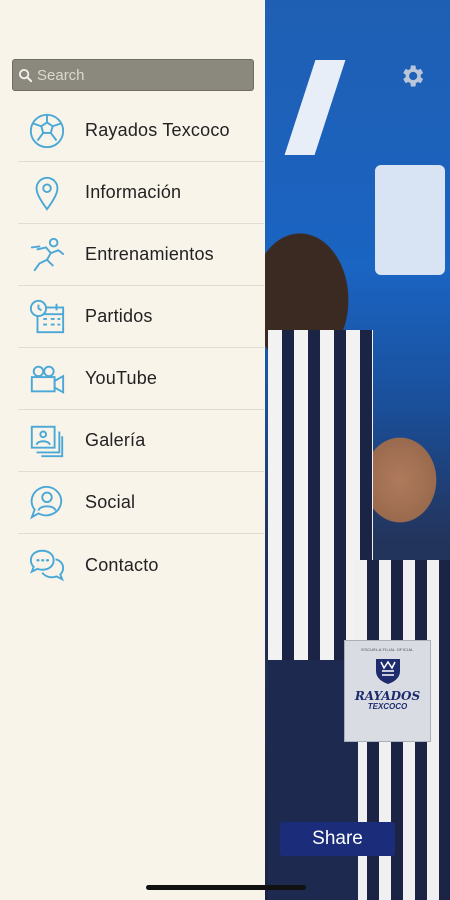  What do you see at coordinates (47, 193) in the screenshot?
I see `location-pin-icon` at bounding box center [47, 193].